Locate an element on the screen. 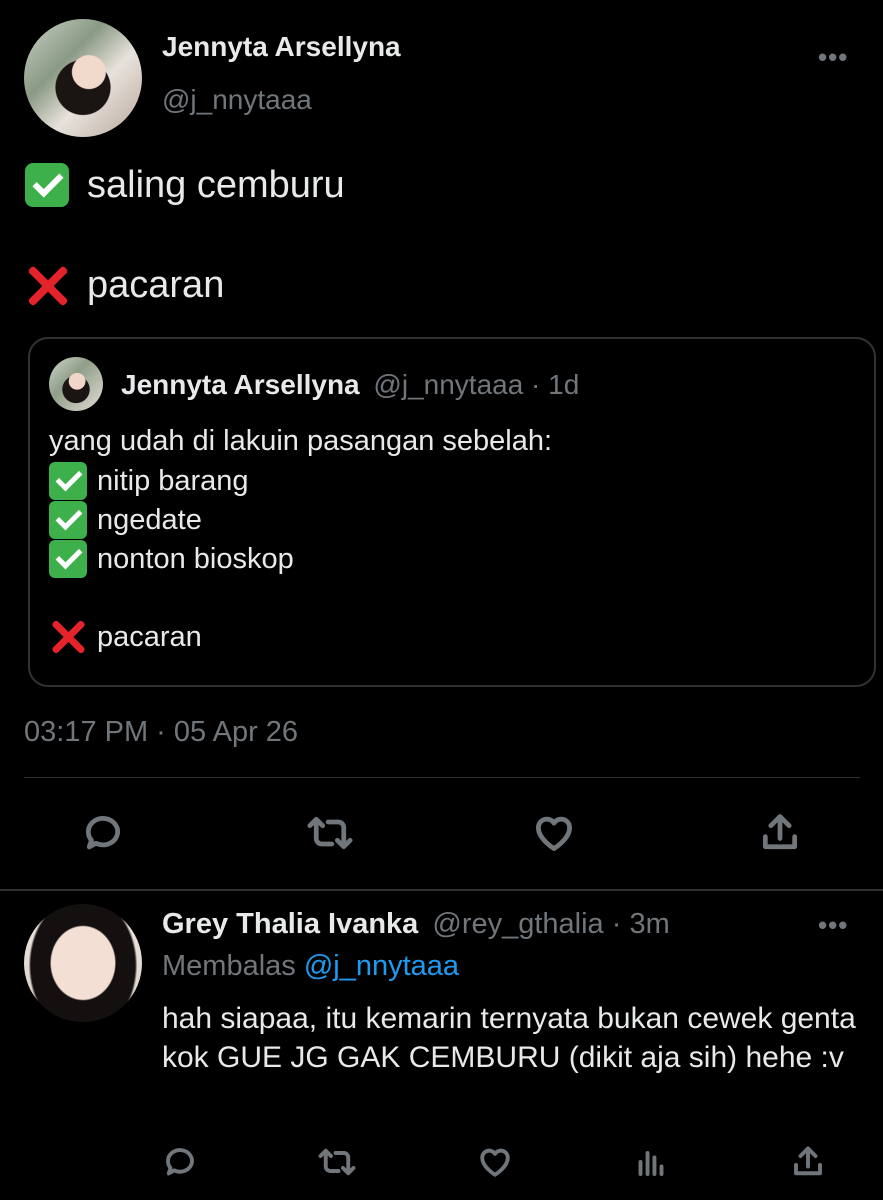 The height and width of the screenshot is (1200, 883). quoted-item: nitip barang is located at coordinates (149, 481).